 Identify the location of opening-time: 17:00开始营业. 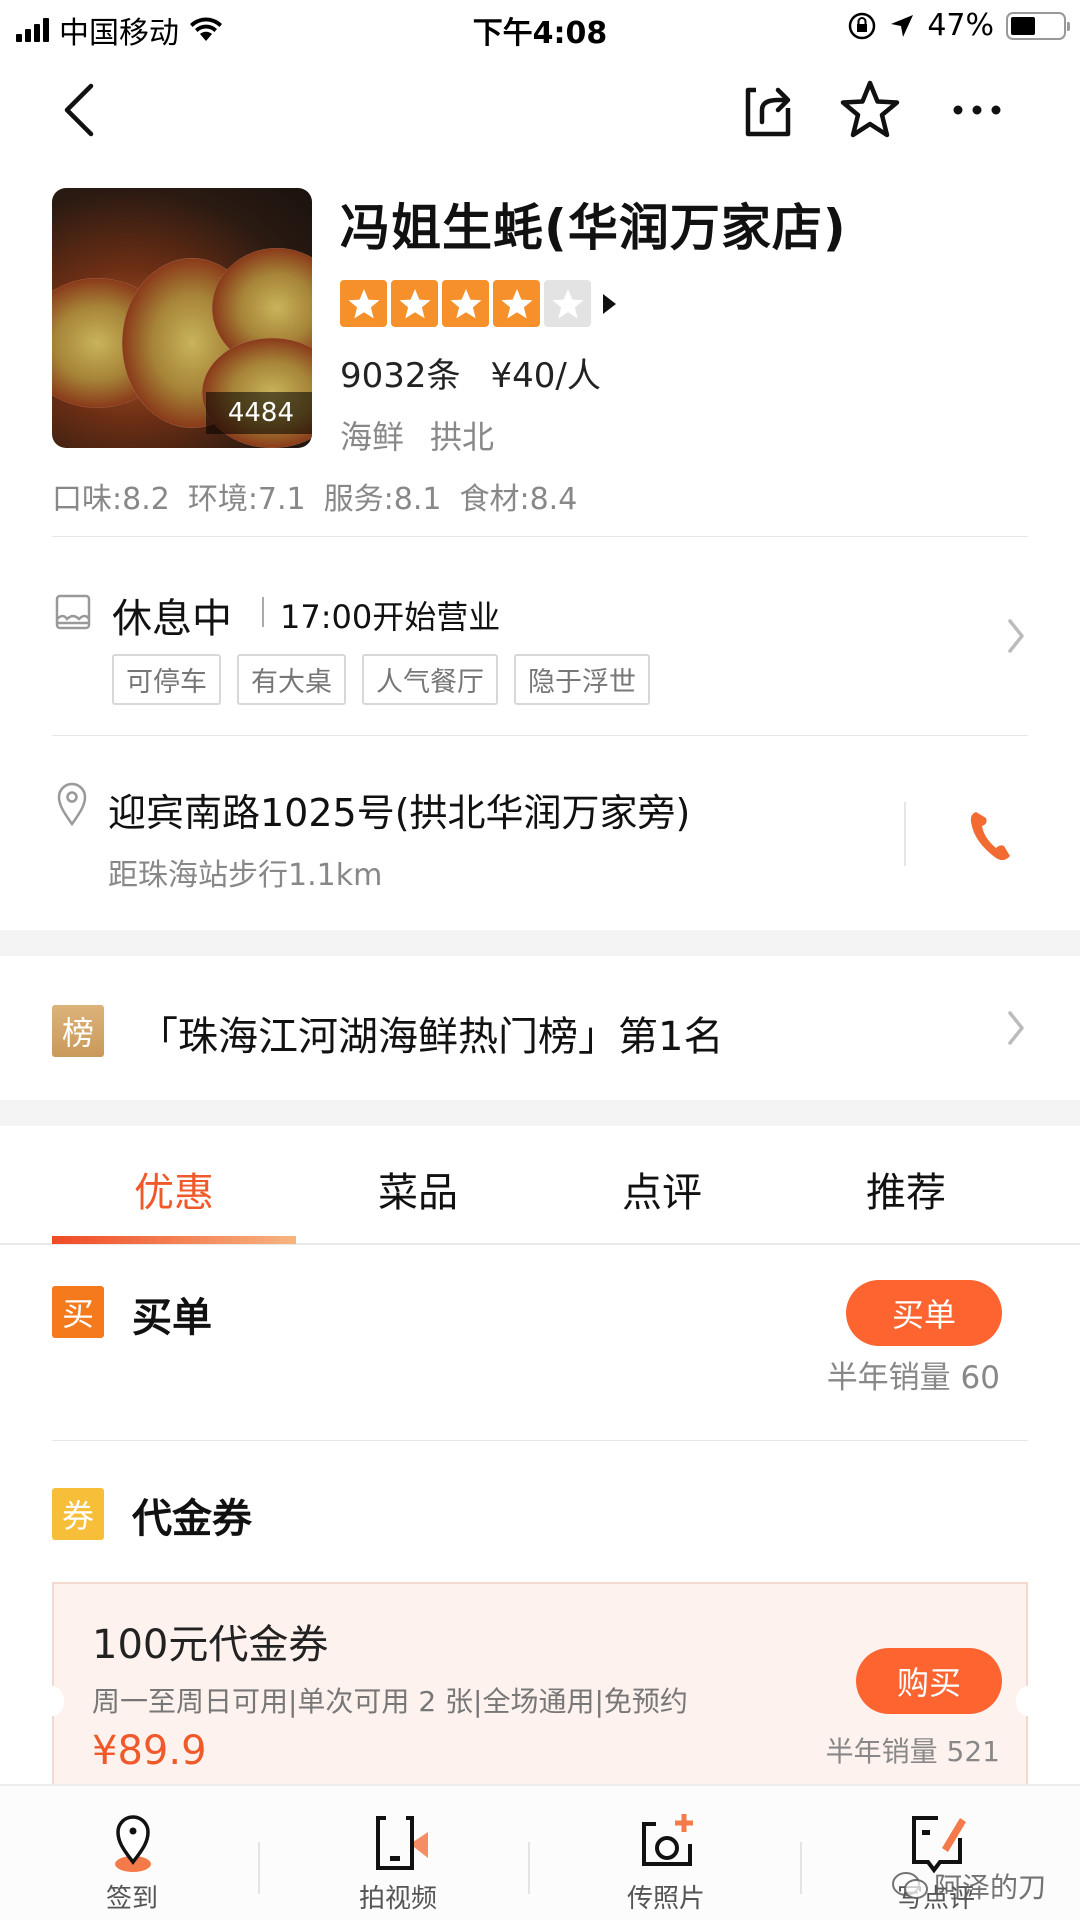
(390, 617).